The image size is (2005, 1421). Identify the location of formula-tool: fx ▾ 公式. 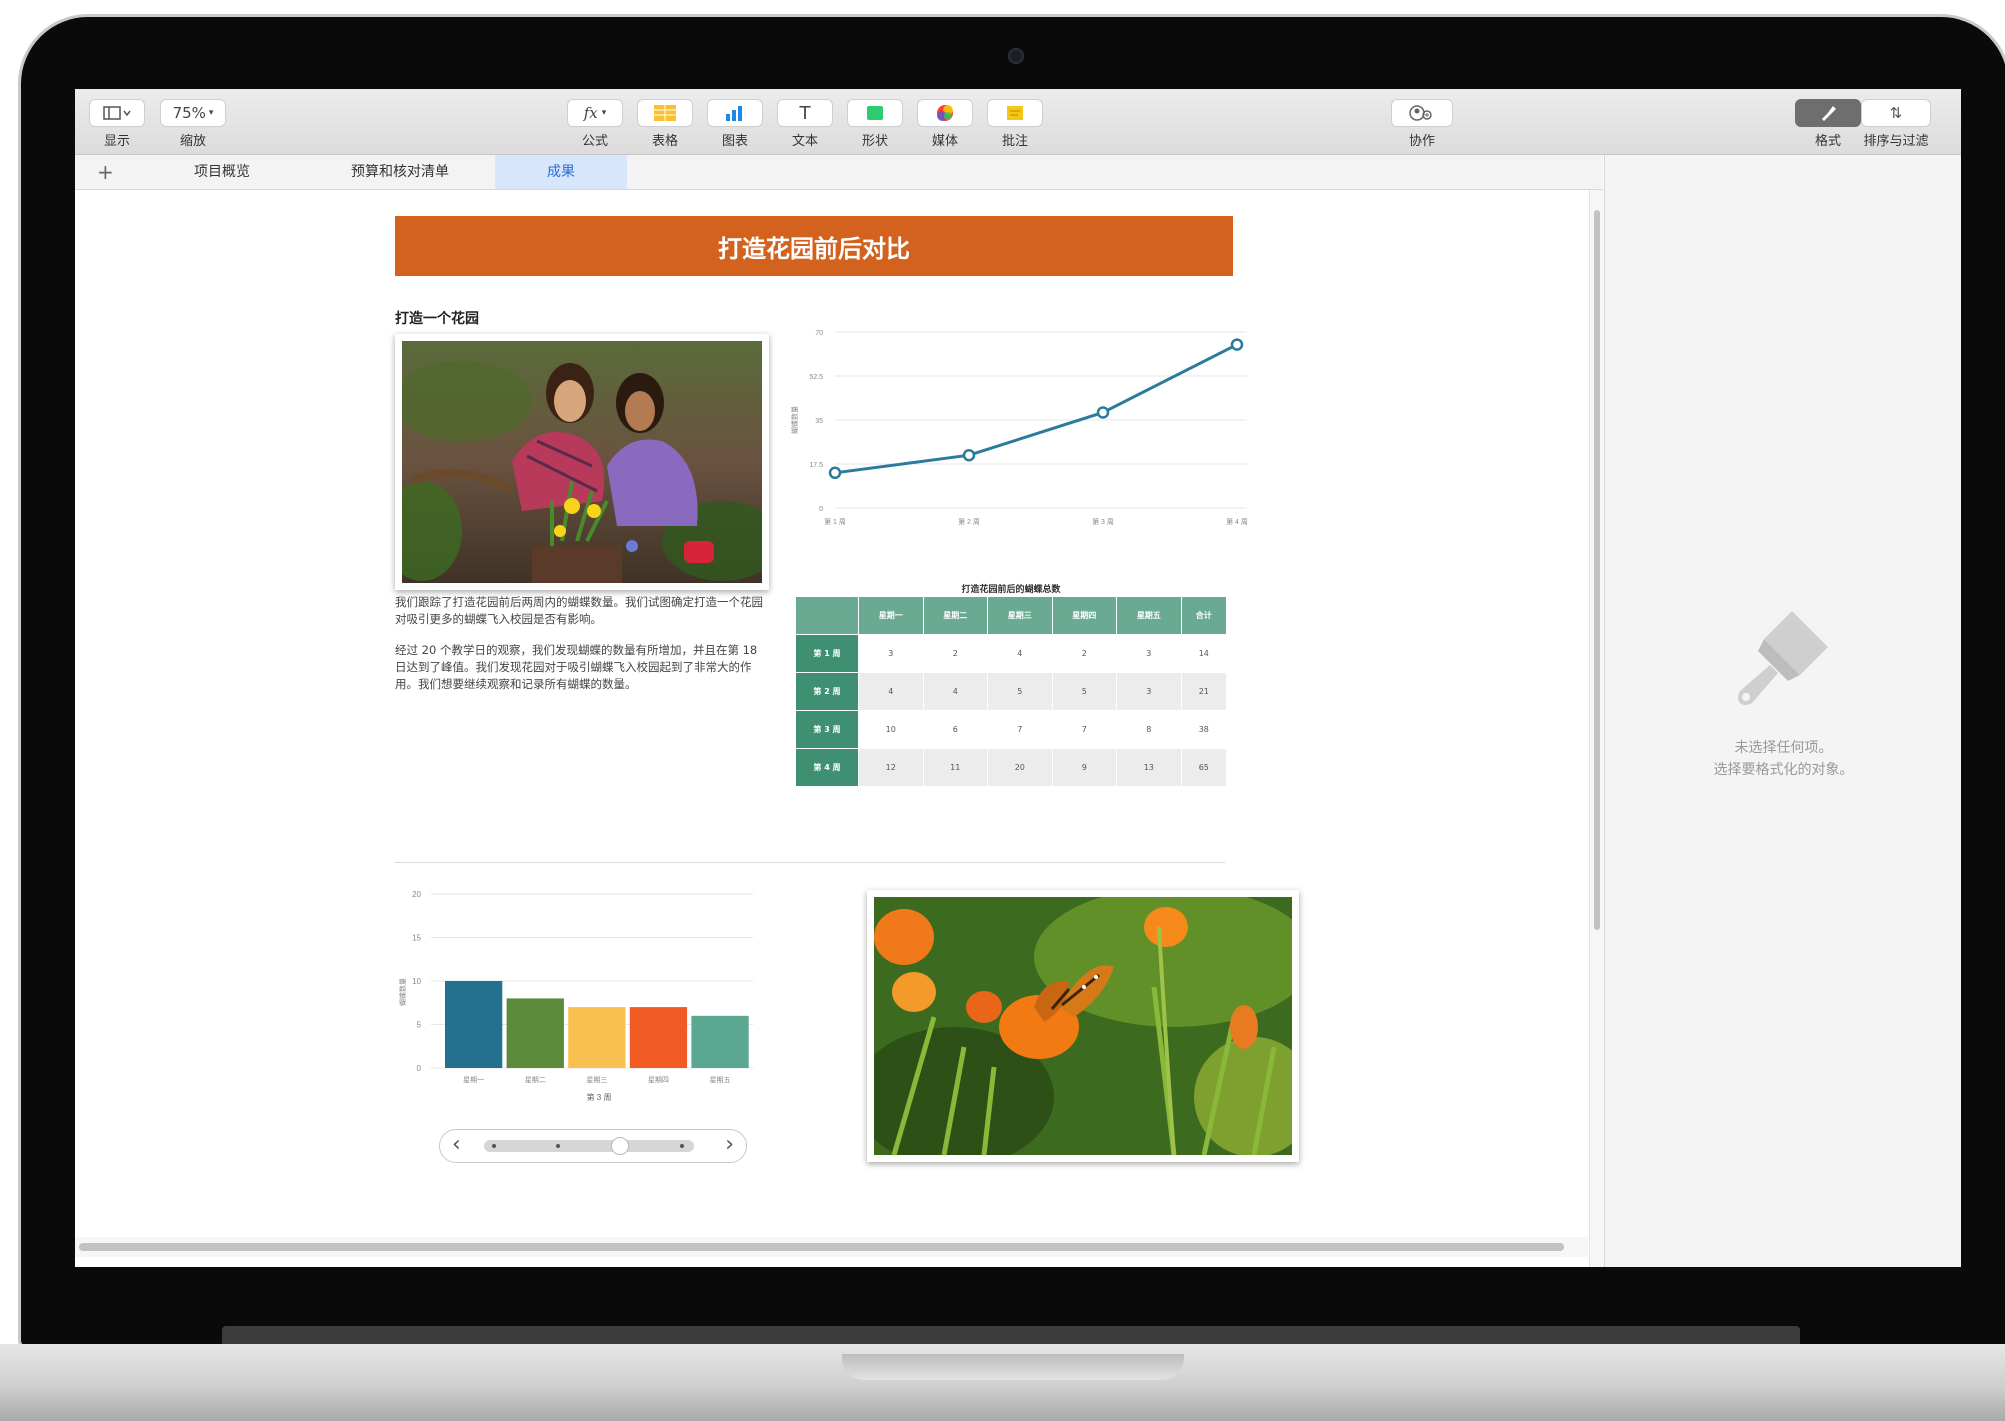
(595, 124).